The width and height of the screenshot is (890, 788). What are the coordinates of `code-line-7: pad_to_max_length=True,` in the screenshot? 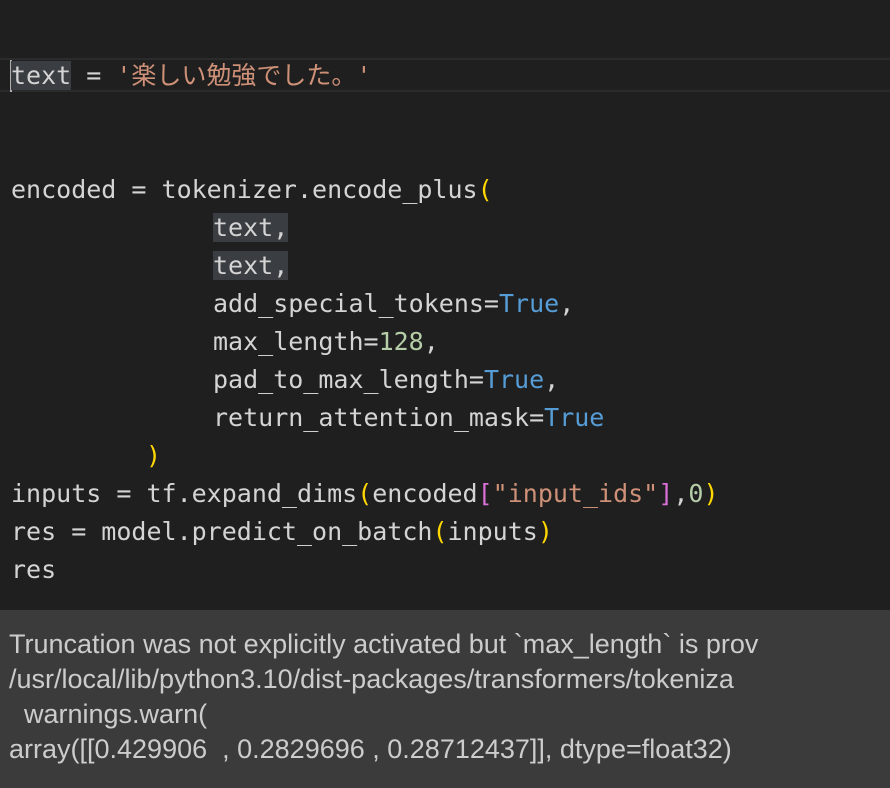 It's located at (386, 380).